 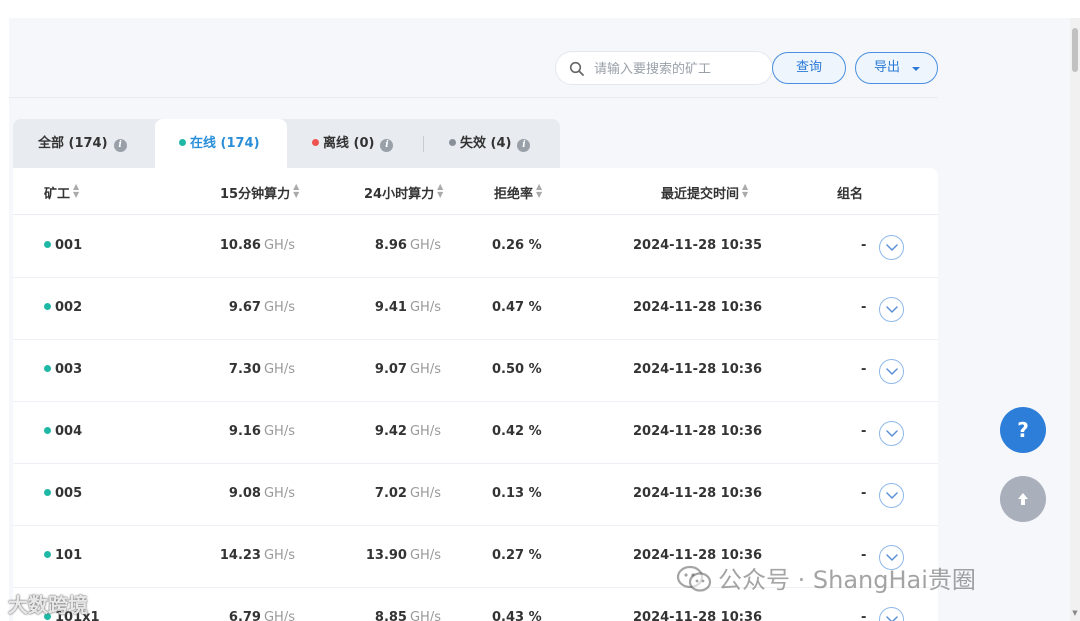 I want to click on worker-name: 005, so click(x=69, y=493).